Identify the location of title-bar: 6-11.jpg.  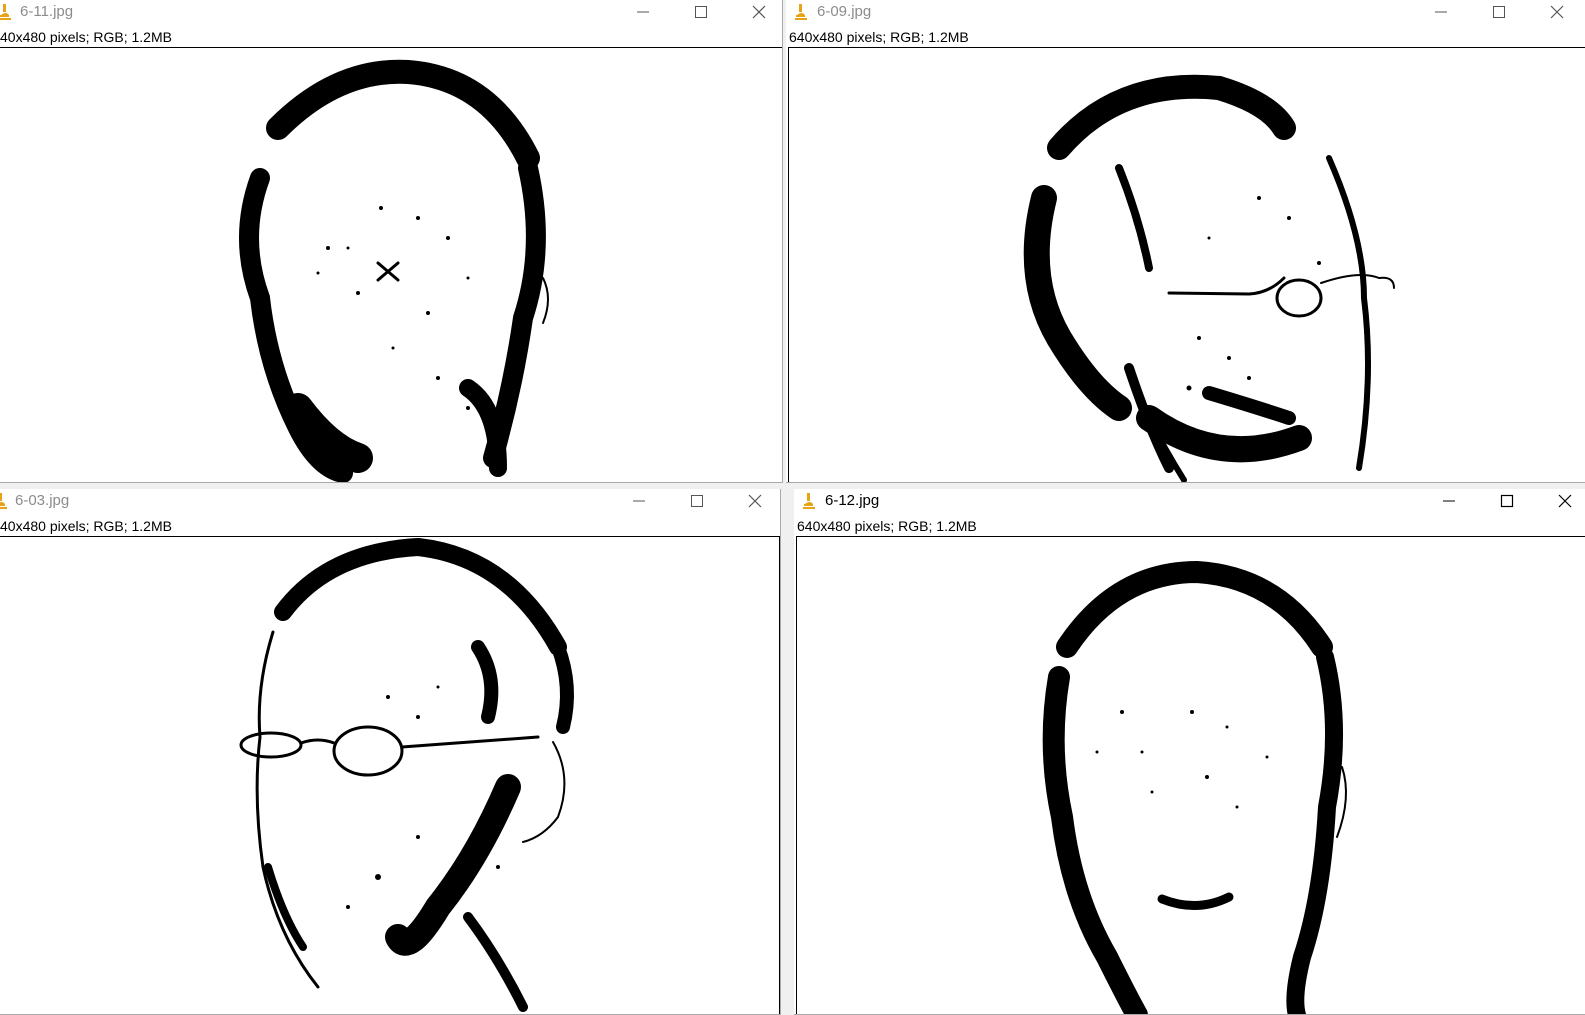
(391, 12).